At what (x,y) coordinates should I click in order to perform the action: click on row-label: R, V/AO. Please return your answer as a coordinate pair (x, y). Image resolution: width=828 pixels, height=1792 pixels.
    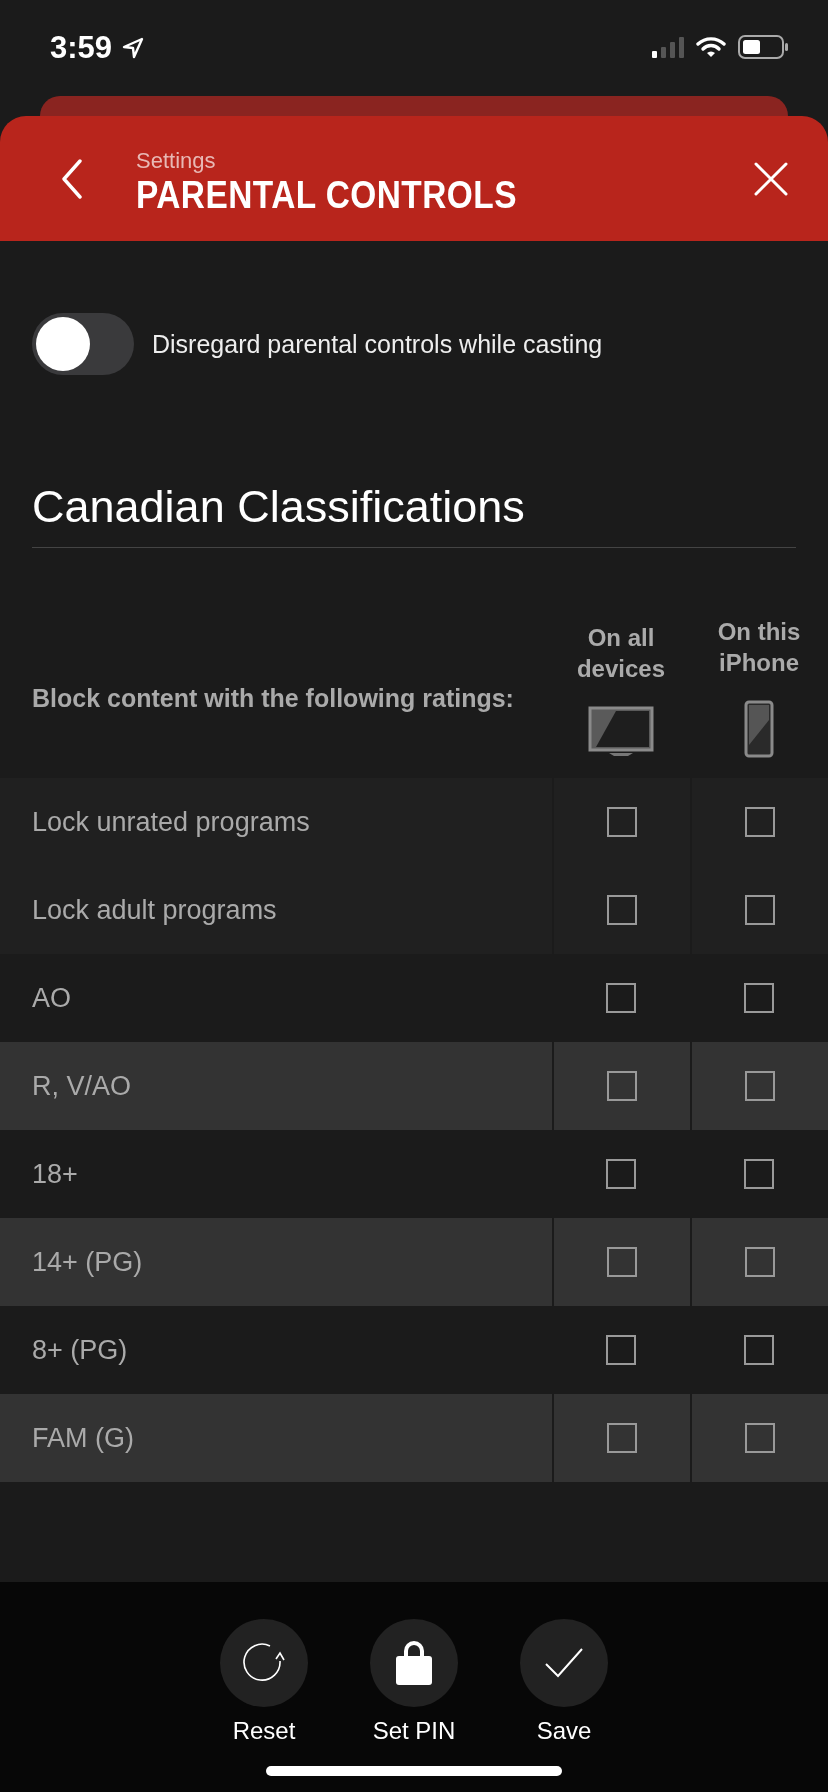
    Looking at the image, I should click on (82, 1086).